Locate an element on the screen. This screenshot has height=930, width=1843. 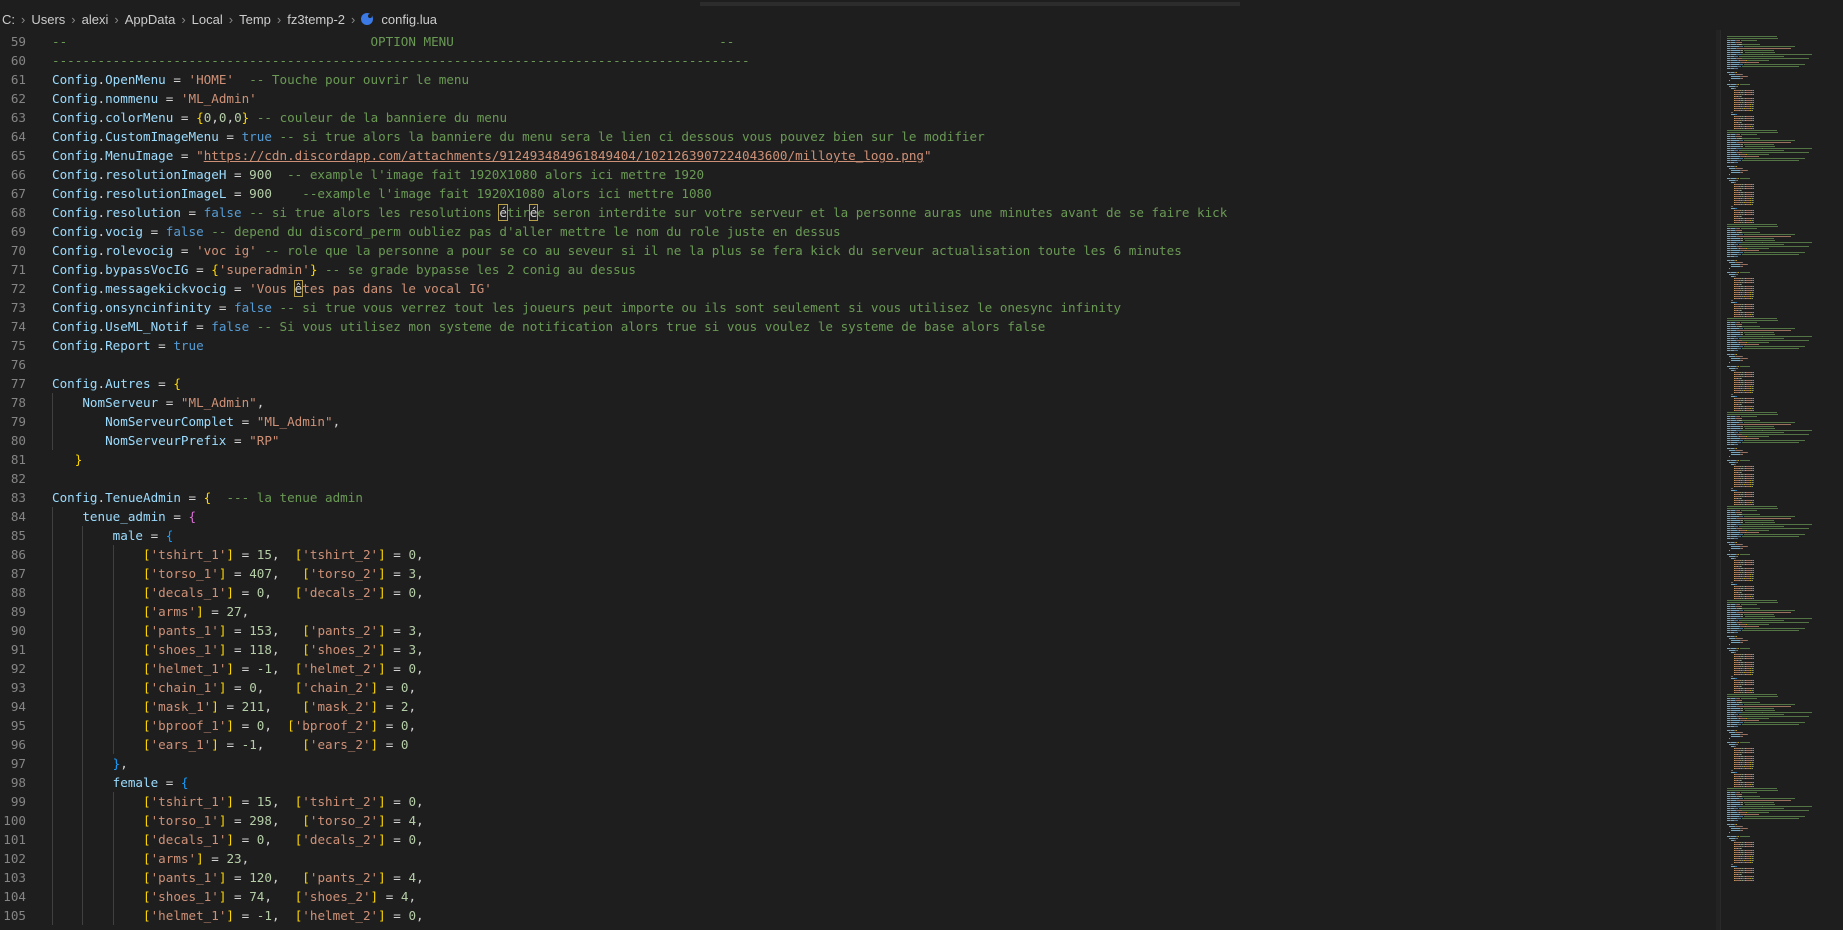
breadcrumb-file: config.lua is located at coordinates (409, 19).